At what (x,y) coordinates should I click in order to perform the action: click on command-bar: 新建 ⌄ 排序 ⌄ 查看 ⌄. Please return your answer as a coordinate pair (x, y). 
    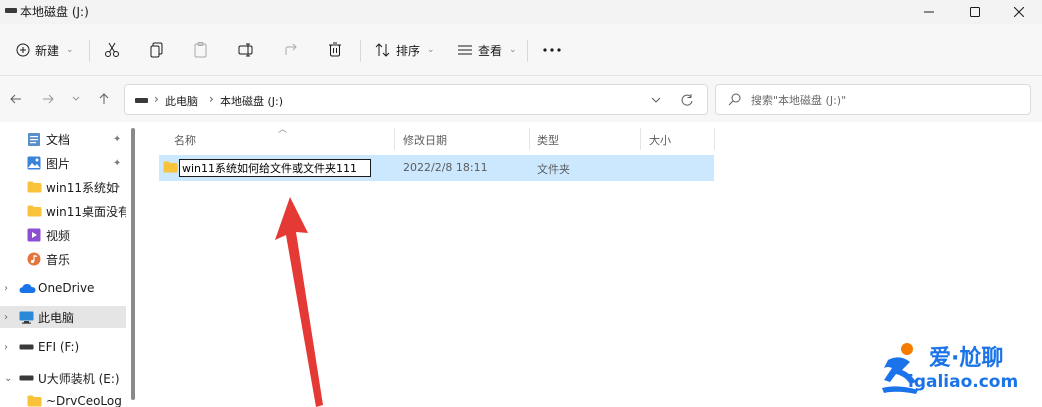
    Looking at the image, I should click on (521, 50).